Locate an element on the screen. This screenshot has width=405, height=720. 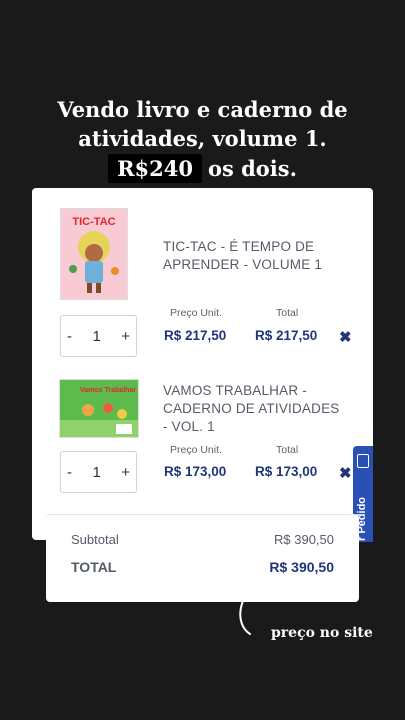
curved-arrow-icon is located at coordinates (251, 607).